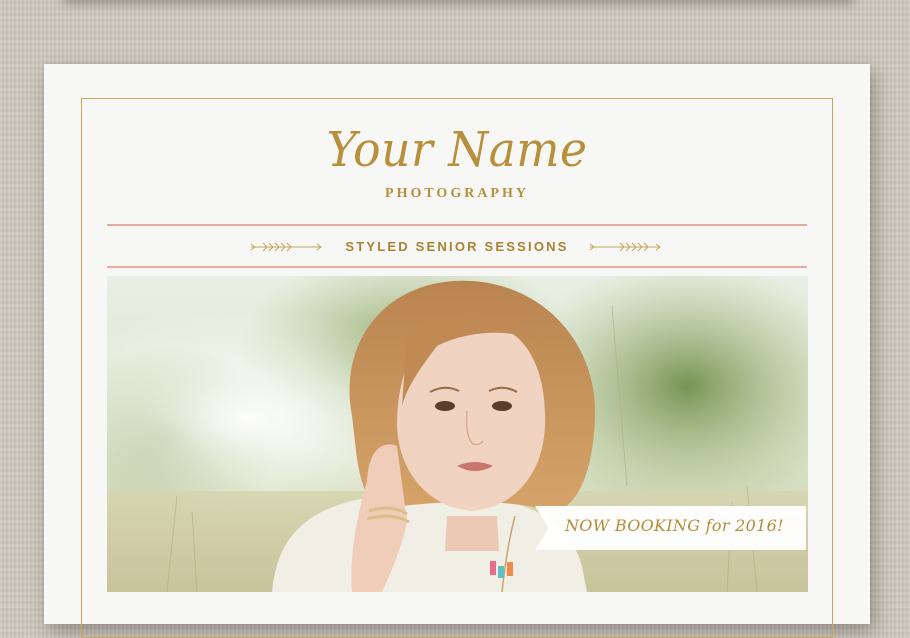 This screenshot has width=910, height=638. What do you see at coordinates (674, 525) in the screenshot?
I see `booking-banner-label: NOW BOOKING for 2016!` at bounding box center [674, 525].